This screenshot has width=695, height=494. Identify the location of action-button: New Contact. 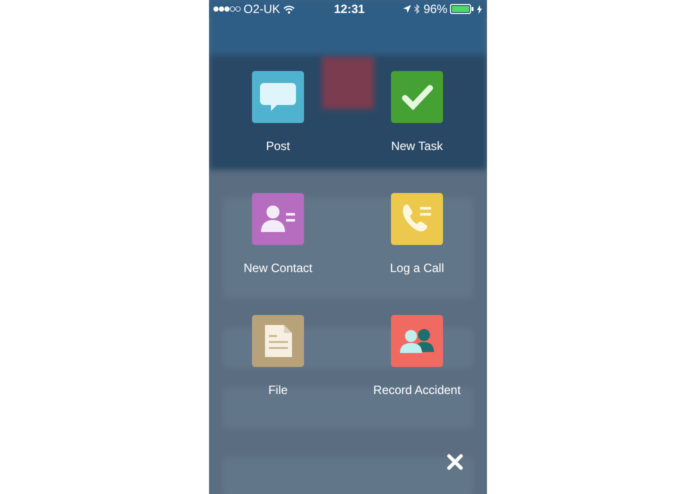
(278, 235).